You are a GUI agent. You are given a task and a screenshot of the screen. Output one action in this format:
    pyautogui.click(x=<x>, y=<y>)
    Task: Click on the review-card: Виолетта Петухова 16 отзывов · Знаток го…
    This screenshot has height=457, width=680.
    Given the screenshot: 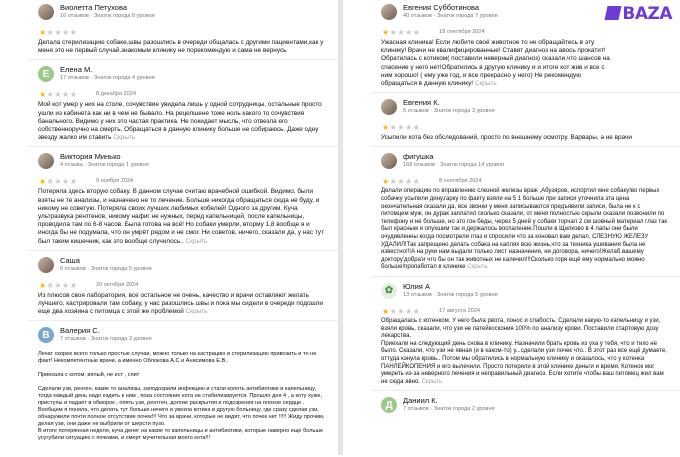 What is the action you would take?
    pyautogui.click(x=169, y=28)
    